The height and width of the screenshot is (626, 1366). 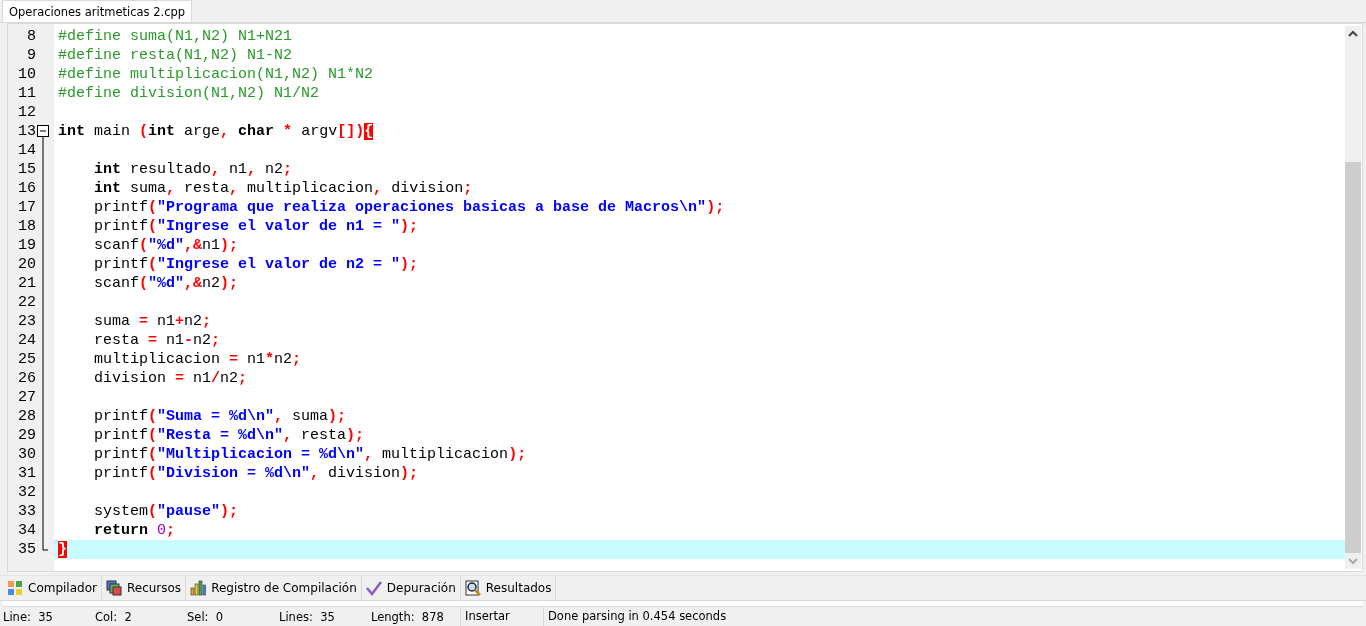 What do you see at coordinates (256, 473) in the screenshot?
I see `code-line: printf("Division = %d\n", division);` at bounding box center [256, 473].